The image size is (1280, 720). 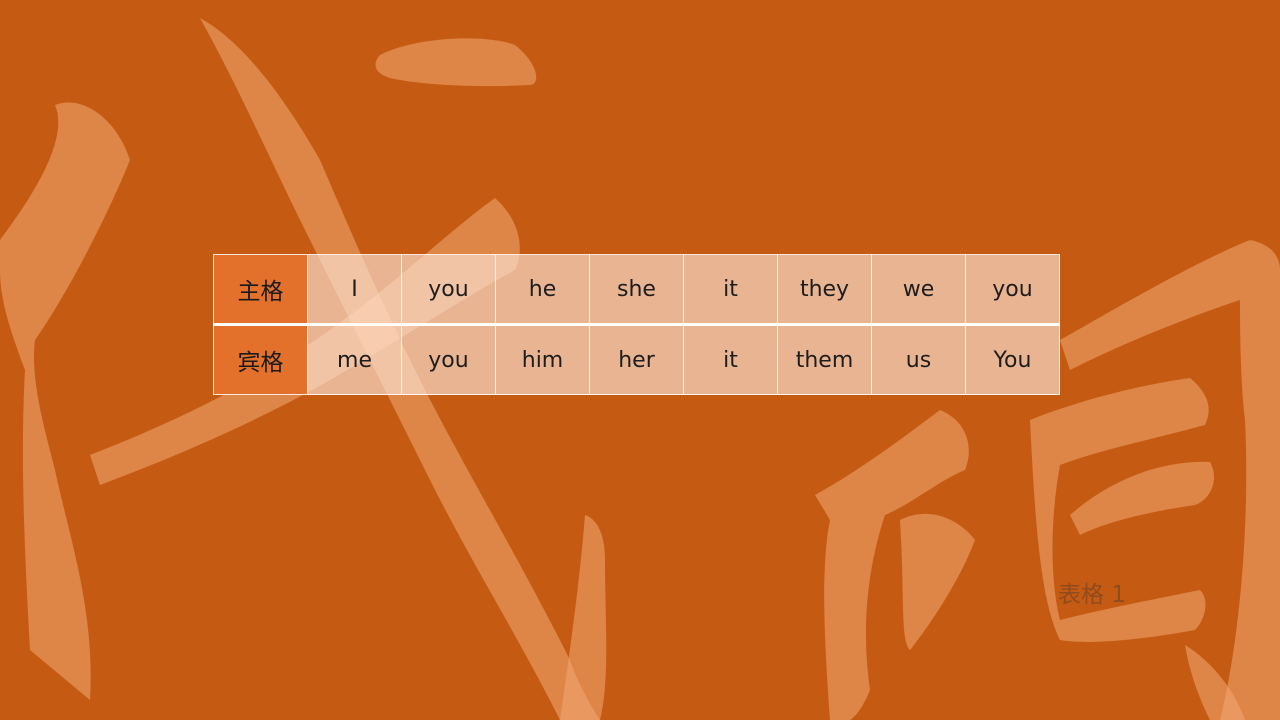 I want to click on table-cell: You, so click(x=1012, y=359).